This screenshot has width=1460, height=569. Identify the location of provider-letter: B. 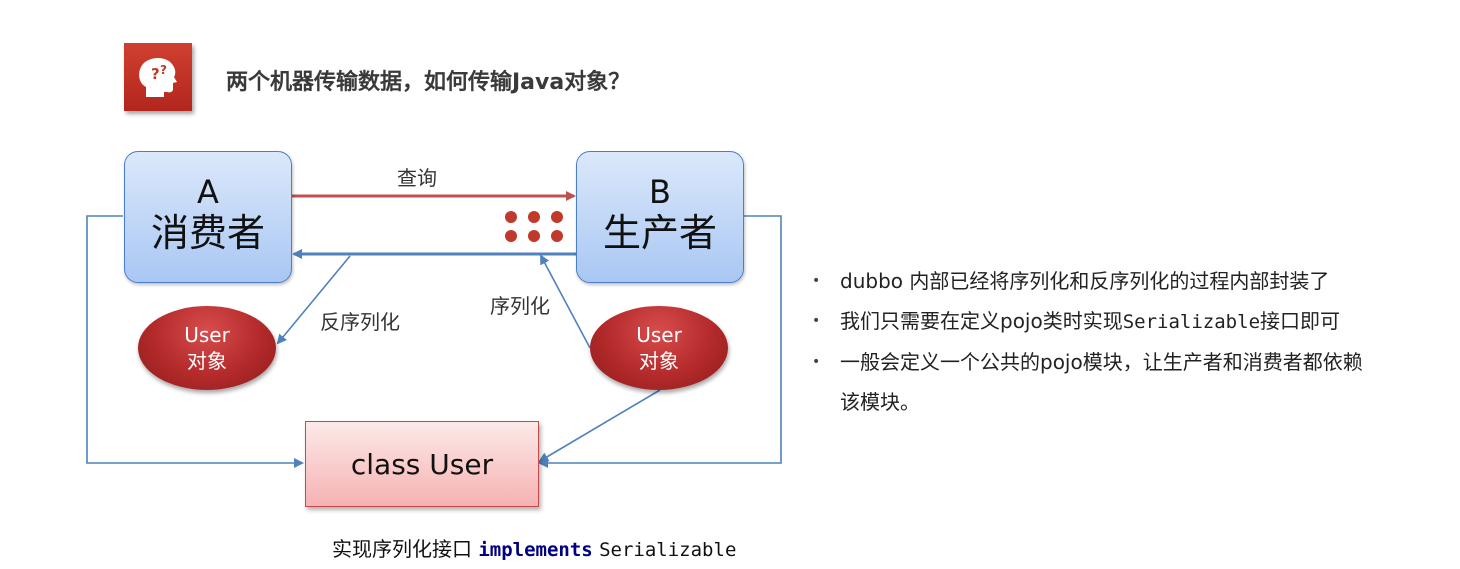
(660, 192).